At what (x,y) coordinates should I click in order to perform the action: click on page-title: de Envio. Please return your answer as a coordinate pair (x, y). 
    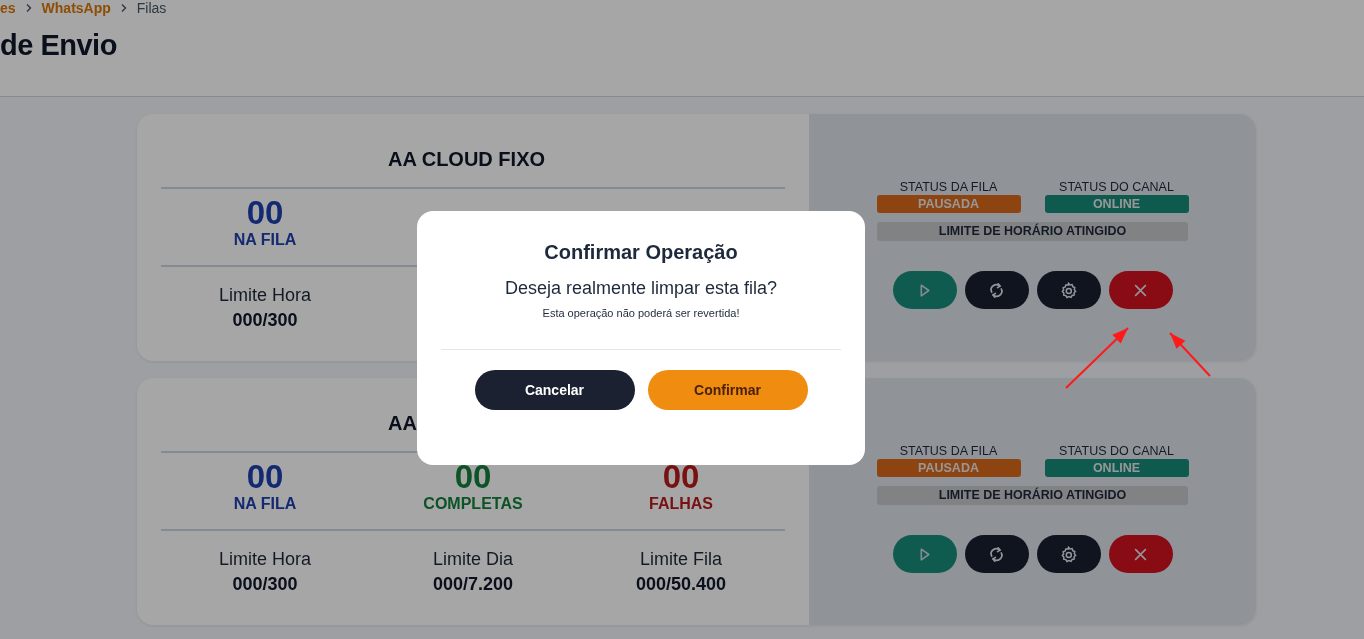
    Looking at the image, I should click on (59, 45).